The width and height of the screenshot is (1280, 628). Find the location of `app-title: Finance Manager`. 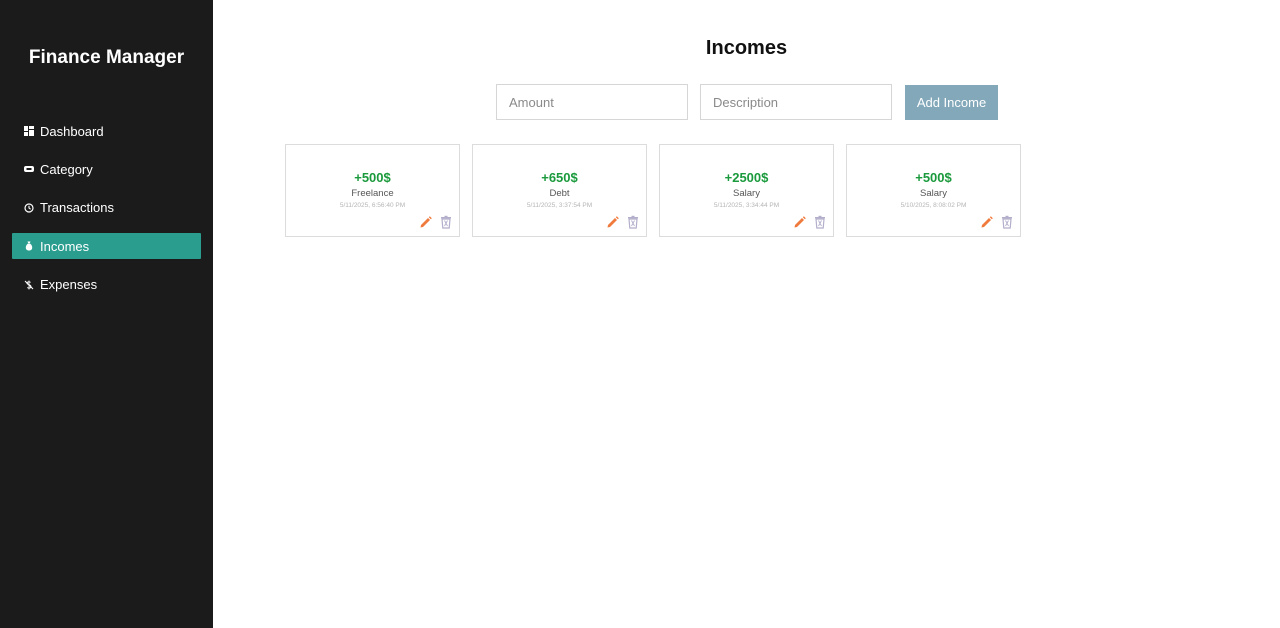

app-title: Finance Manager is located at coordinates (106, 57).